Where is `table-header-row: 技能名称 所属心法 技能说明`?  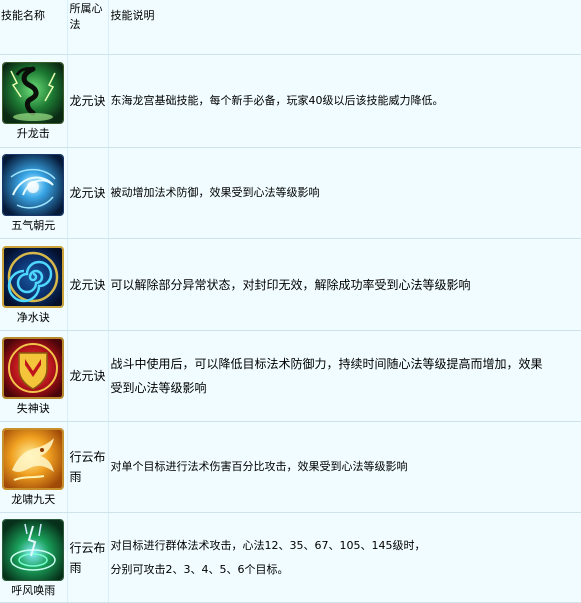 table-header-row: 技能名称 所属心法 技能说明 is located at coordinates (290, 27).